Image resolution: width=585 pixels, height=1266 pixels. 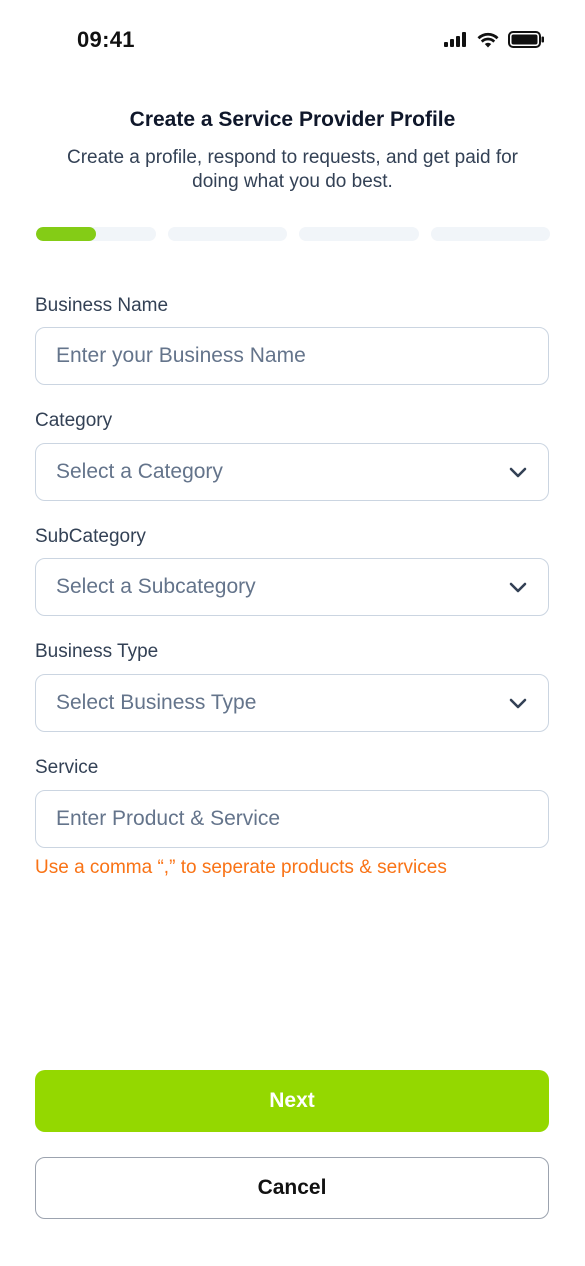 I want to click on business-type-select-value: Select Business Type, so click(x=156, y=702).